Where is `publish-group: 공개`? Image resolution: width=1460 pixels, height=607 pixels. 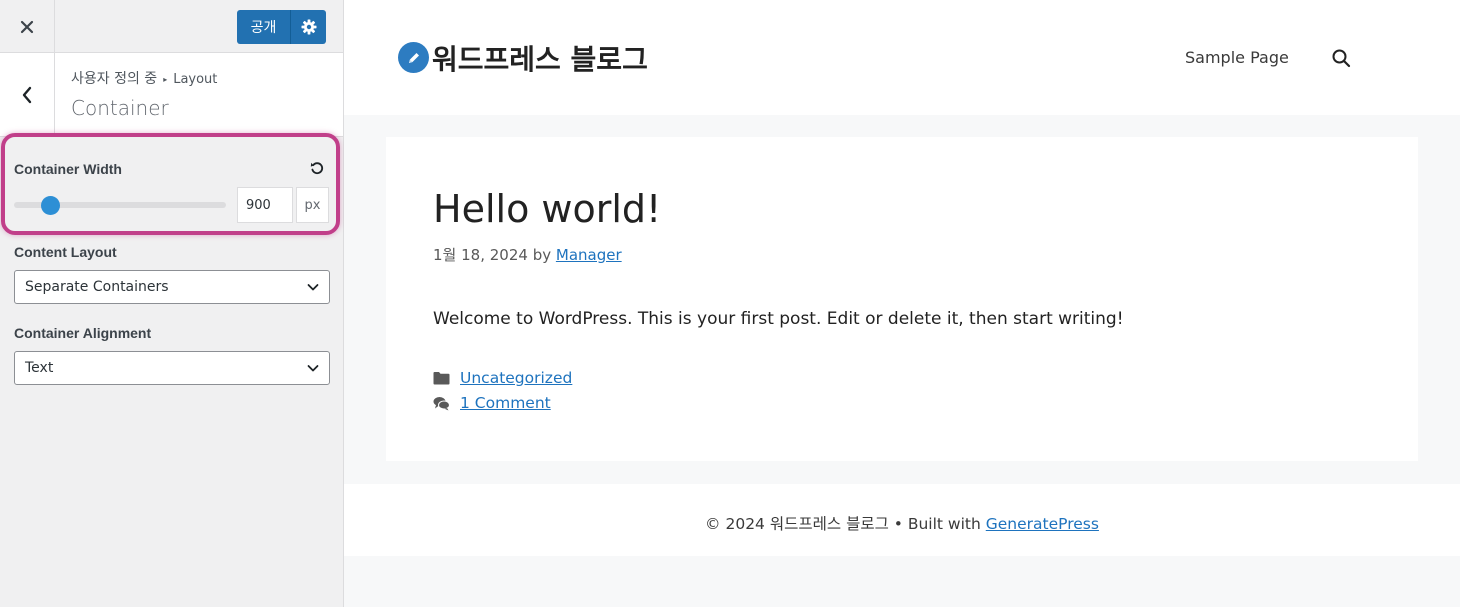
publish-group: 공개 is located at coordinates (281, 27).